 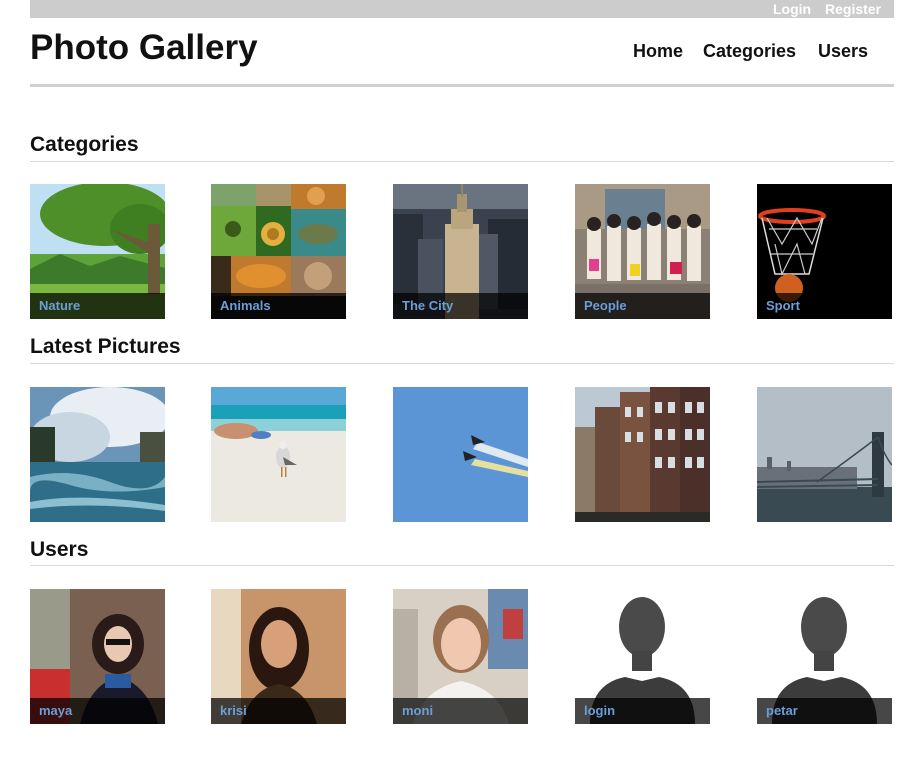 What do you see at coordinates (642, 711) in the screenshot?
I see `user-caption: login` at bounding box center [642, 711].